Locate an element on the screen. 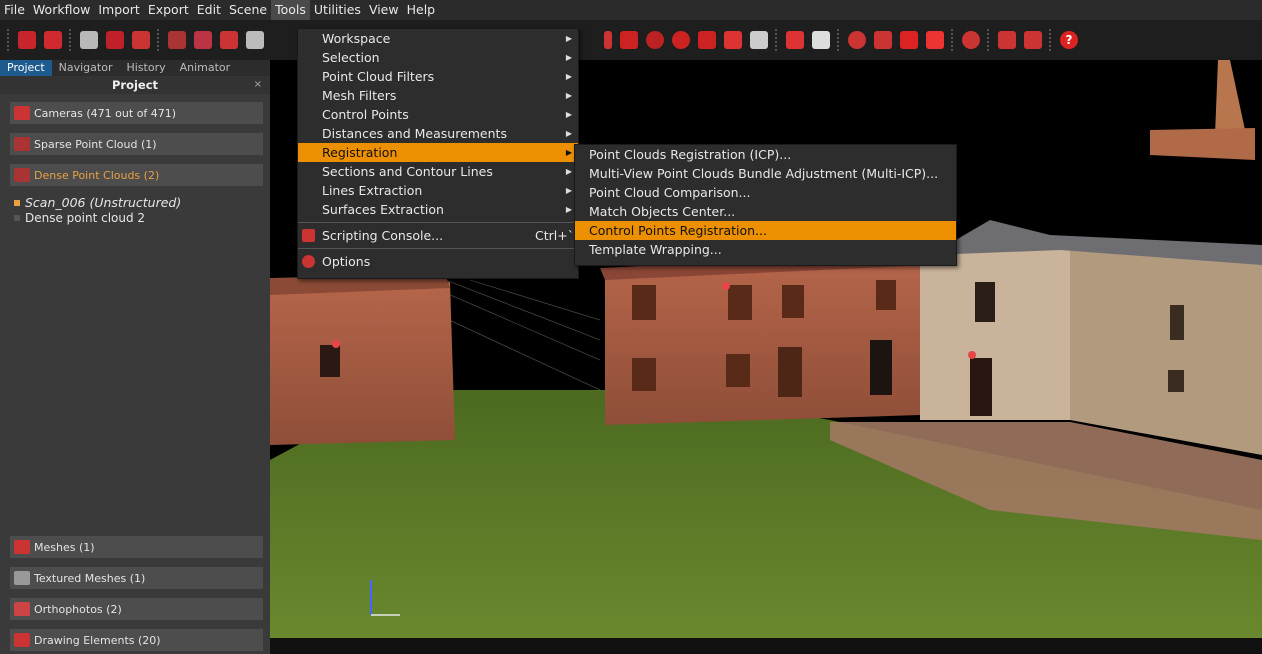 This screenshot has height=654, width=1262. panel-tabs: Project Navigator History Animator is located at coordinates (135, 68).